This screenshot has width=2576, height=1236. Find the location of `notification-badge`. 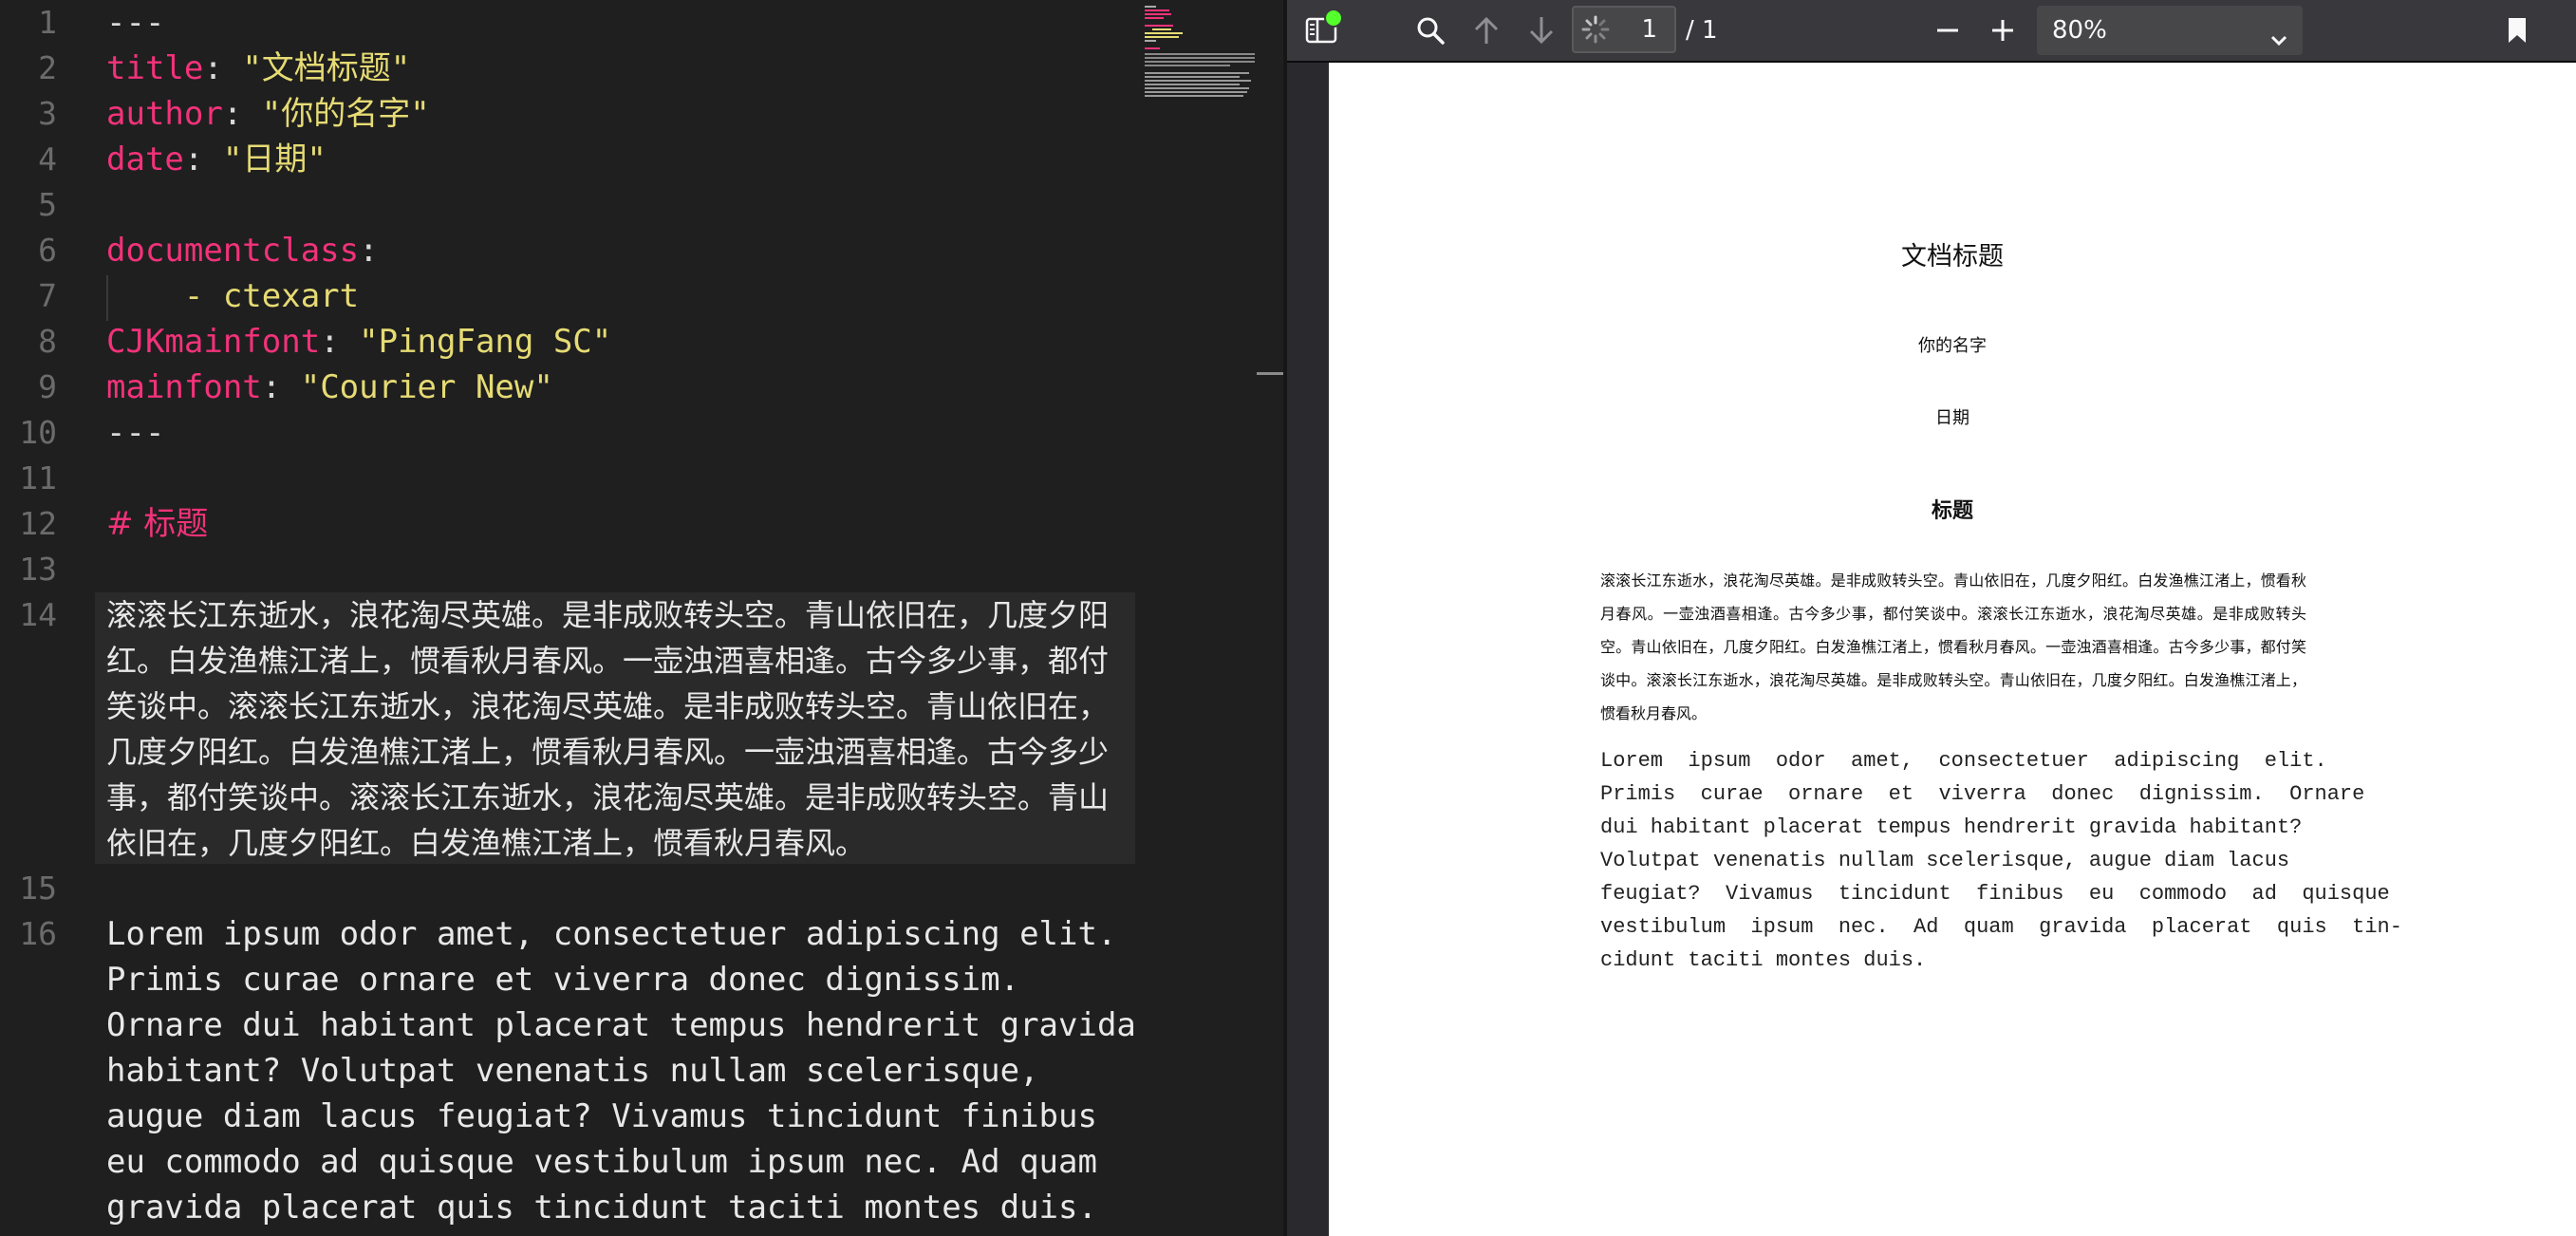

notification-badge is located at coordinates (1333, 18).